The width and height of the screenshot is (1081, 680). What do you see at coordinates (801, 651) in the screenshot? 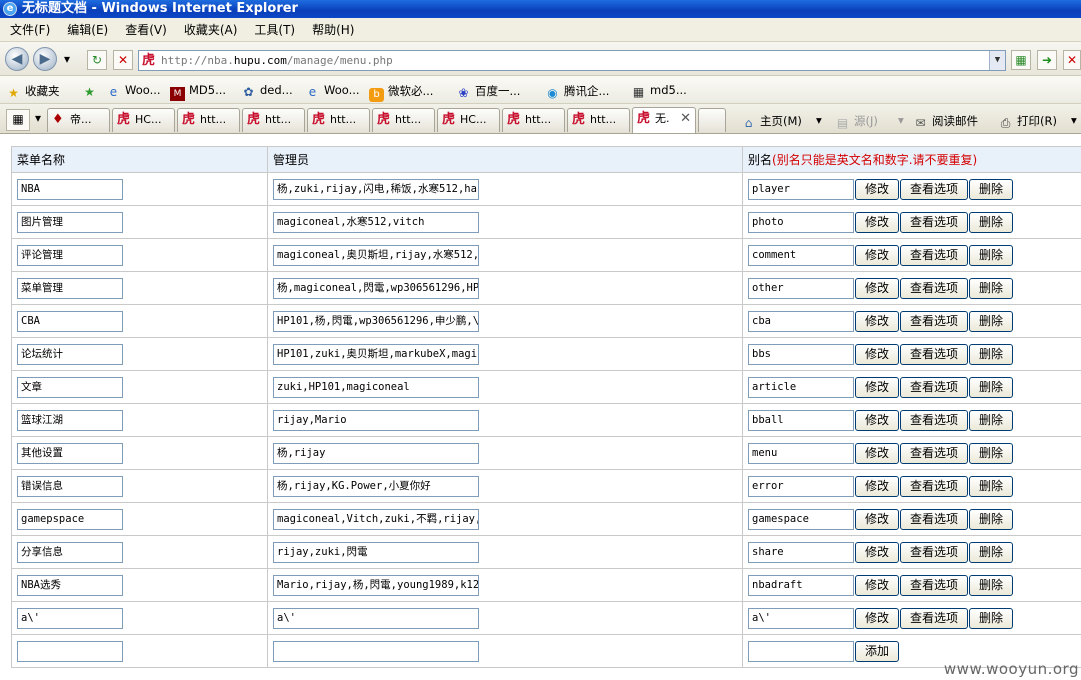
I see `new-alias-input` at bounding box center [801, 651].